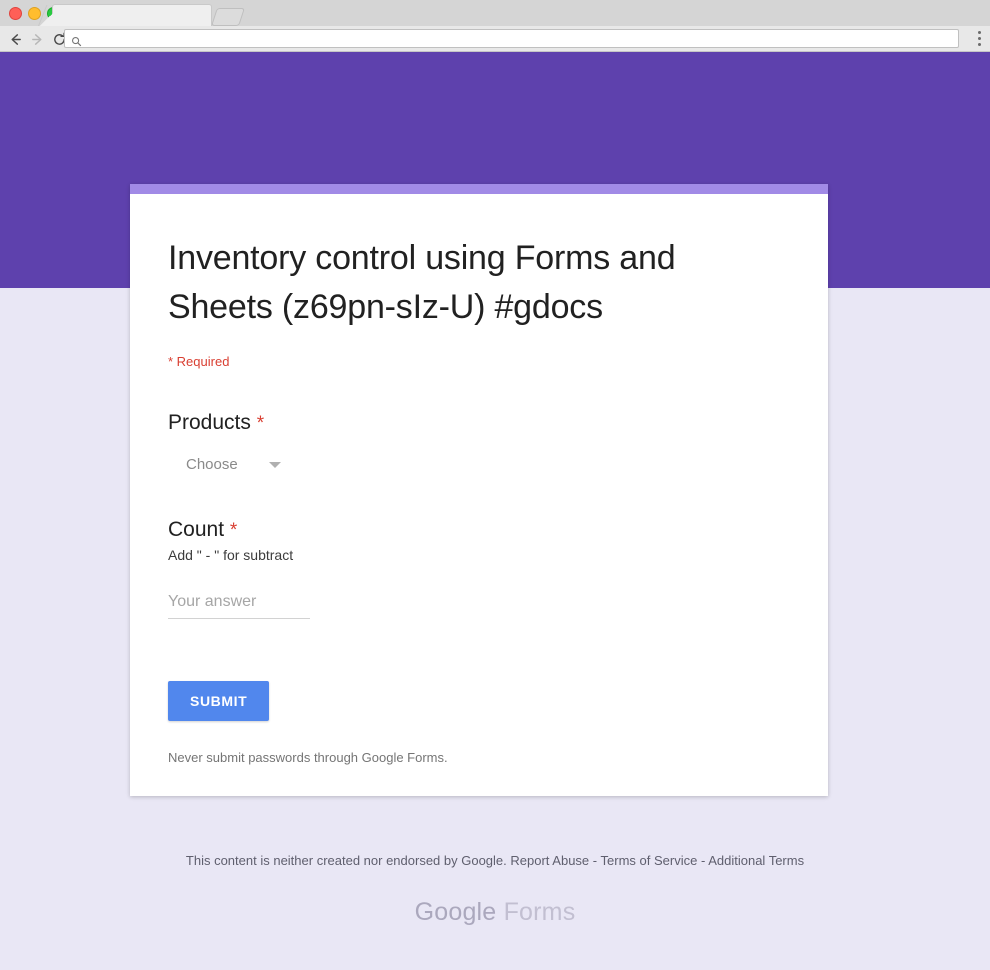 The image size is (990, 970). Describe the element at coordinates (479, 568) in the screenshot. I see `question-count: Count * Add " - " for subtract` at that location.